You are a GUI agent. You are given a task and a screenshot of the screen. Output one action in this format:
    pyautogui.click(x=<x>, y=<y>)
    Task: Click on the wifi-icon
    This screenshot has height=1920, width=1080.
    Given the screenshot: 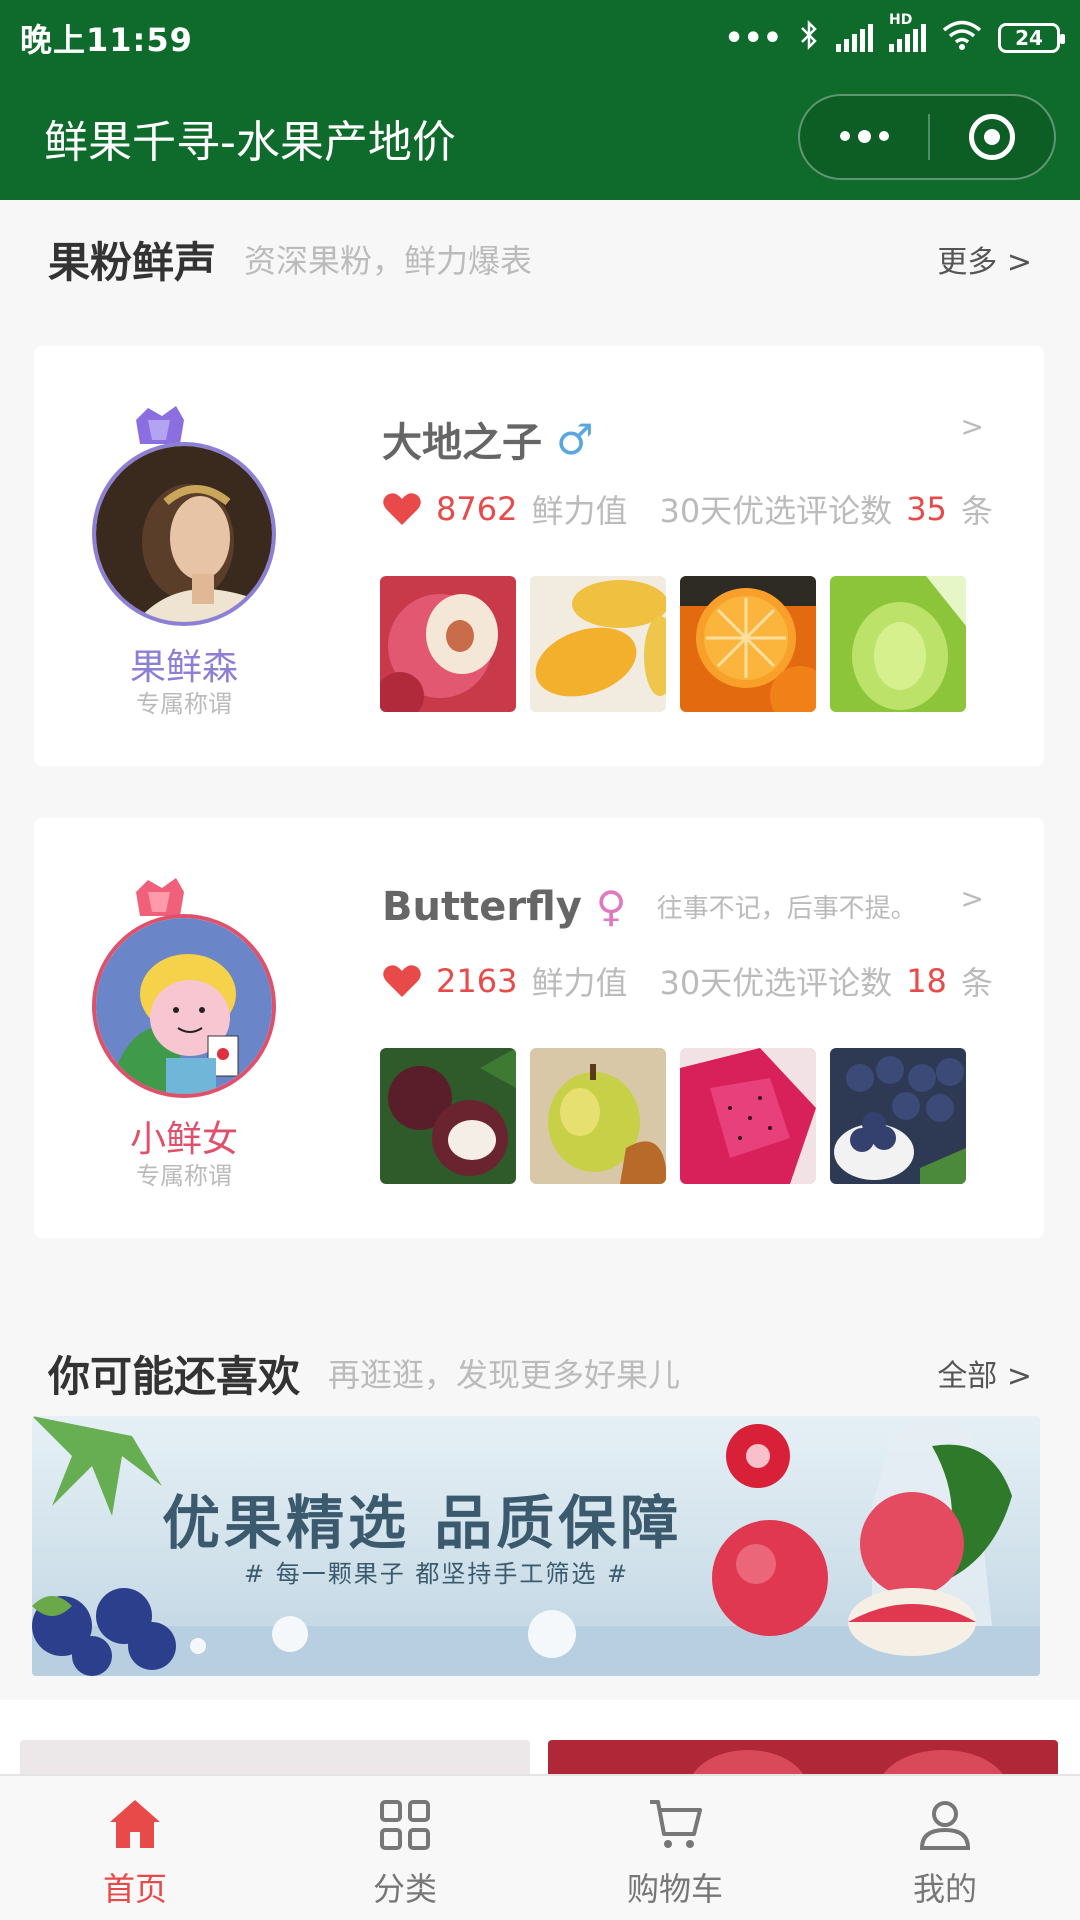 What is the action you would take?
    pyautogui.click(x=962, y=38)
    